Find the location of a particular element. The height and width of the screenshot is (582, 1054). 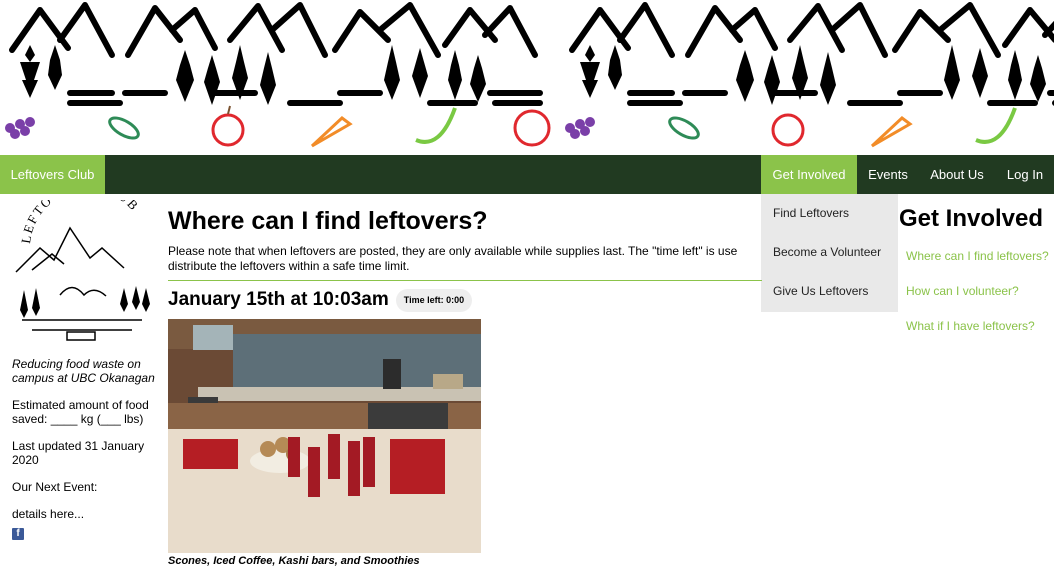

post-header: January 15th at 10:03am Time left: 0:00 is located at coordinates (465, 300).